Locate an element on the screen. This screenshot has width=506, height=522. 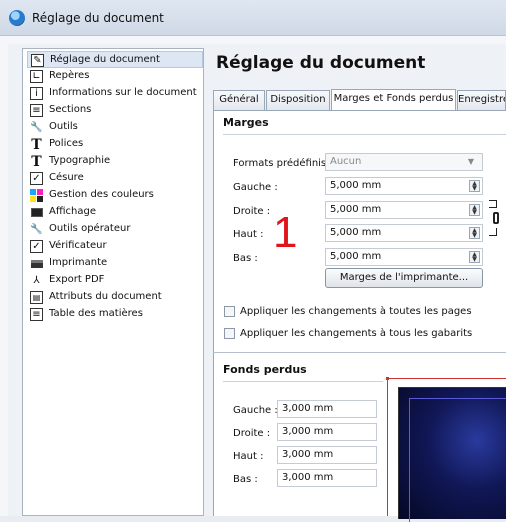
sidebar-item-printer: Imprimante is located at coordinates (115, 263).